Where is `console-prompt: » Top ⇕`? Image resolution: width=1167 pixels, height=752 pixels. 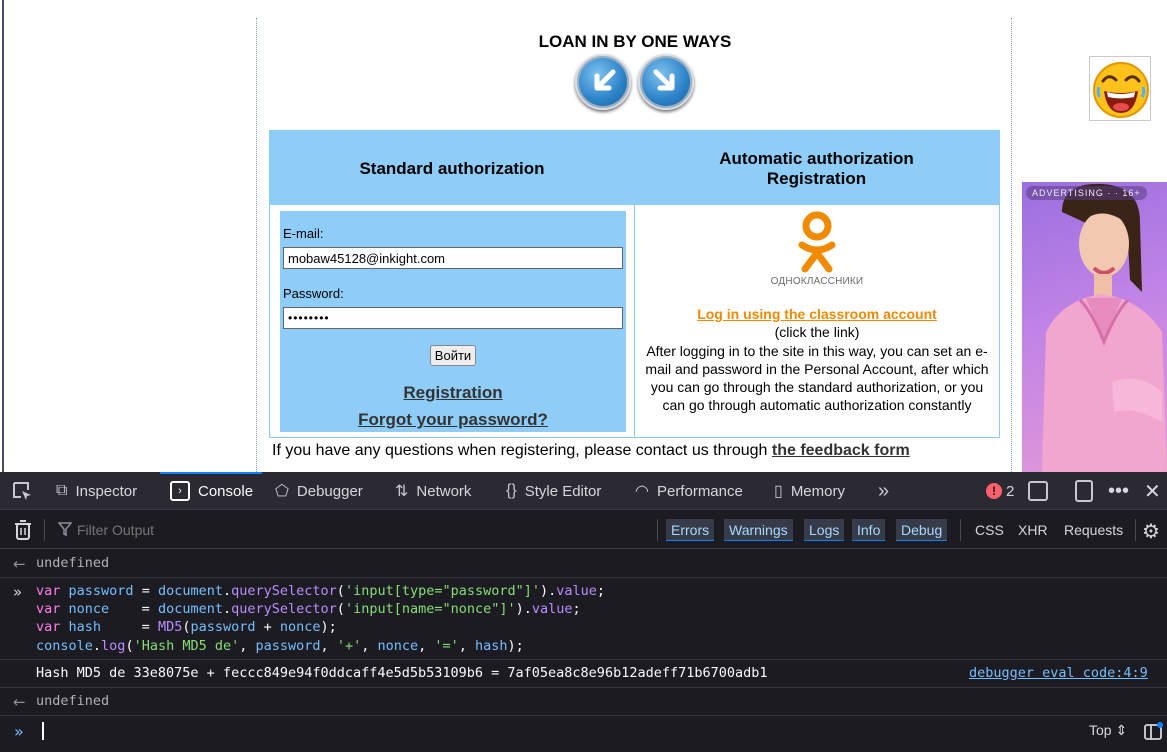 console-prompt: » Top ⇕ is located at coordinates (583, 732).